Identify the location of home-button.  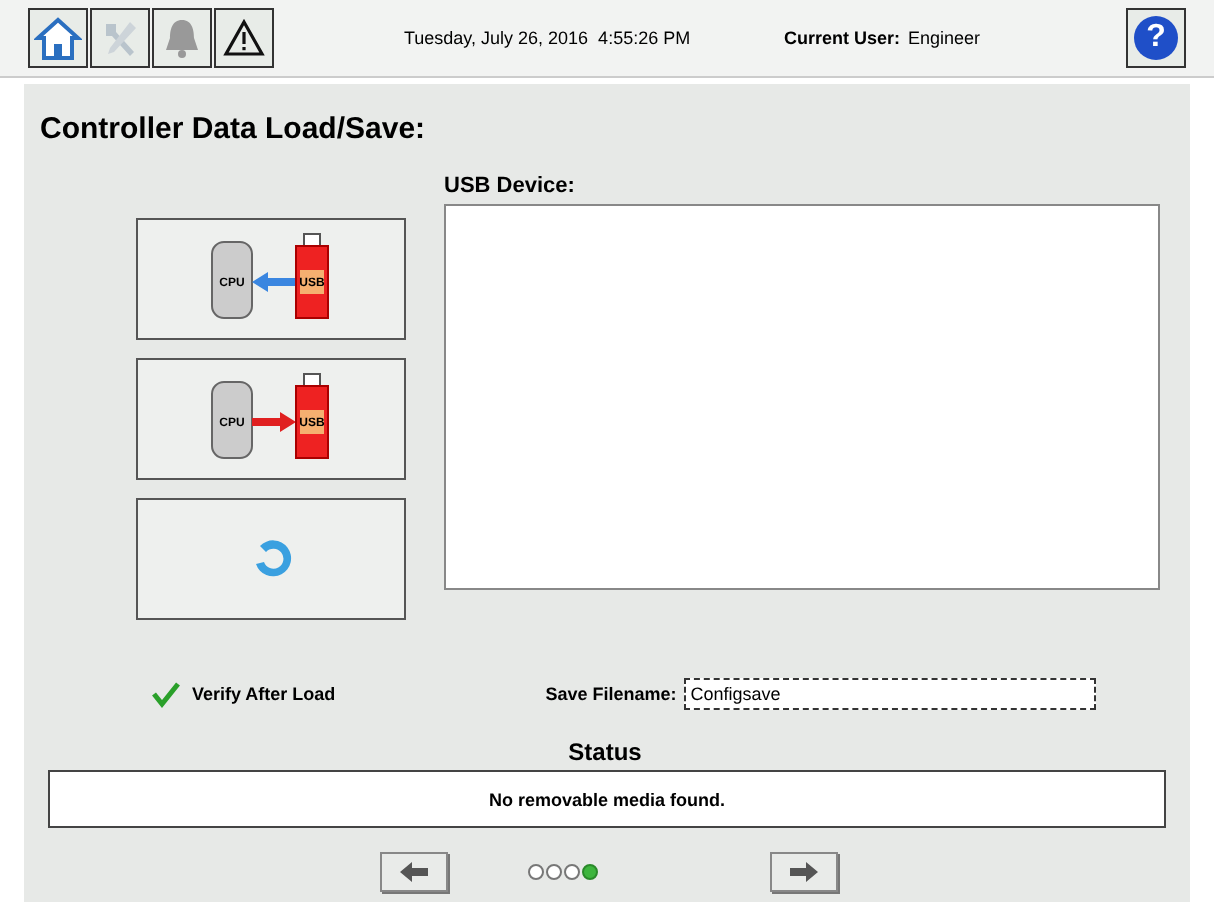
(58, 38).